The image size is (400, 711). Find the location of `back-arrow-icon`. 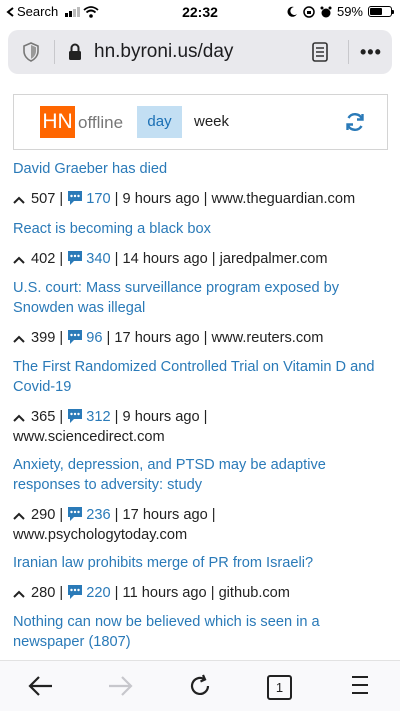

back-arrow-icon is located at coordinates (41, 686).